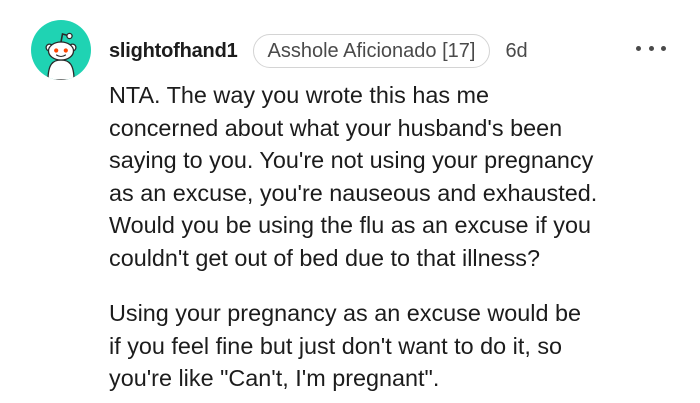  I want to click on comment-line: NTA. The way you wrote this has me, so click(299, 95).